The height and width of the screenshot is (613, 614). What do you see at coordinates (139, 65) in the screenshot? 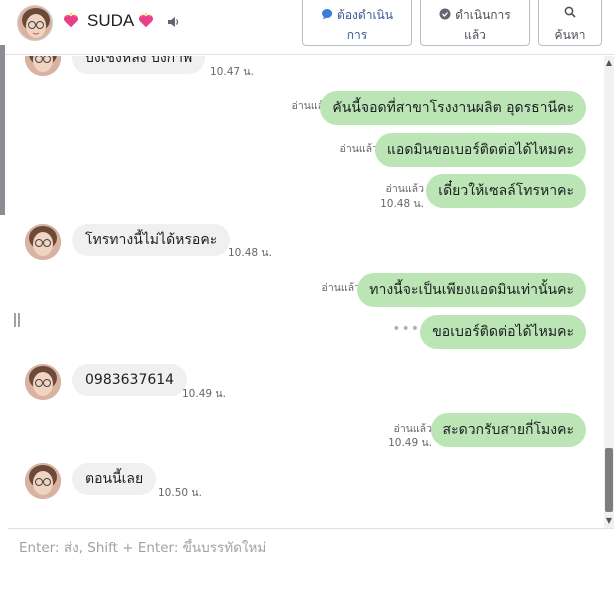
I see `incoming-message: บังเชงหลัง บังกาพ` at bounding box center [139, 65].